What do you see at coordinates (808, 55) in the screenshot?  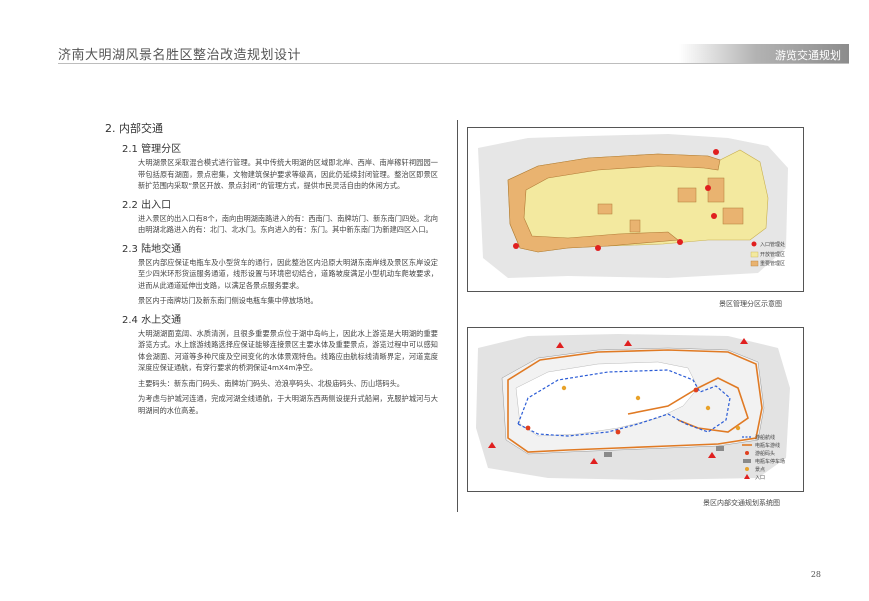 I see `section-tag-label: 游览交通规划` at bounding box center [808, 55].